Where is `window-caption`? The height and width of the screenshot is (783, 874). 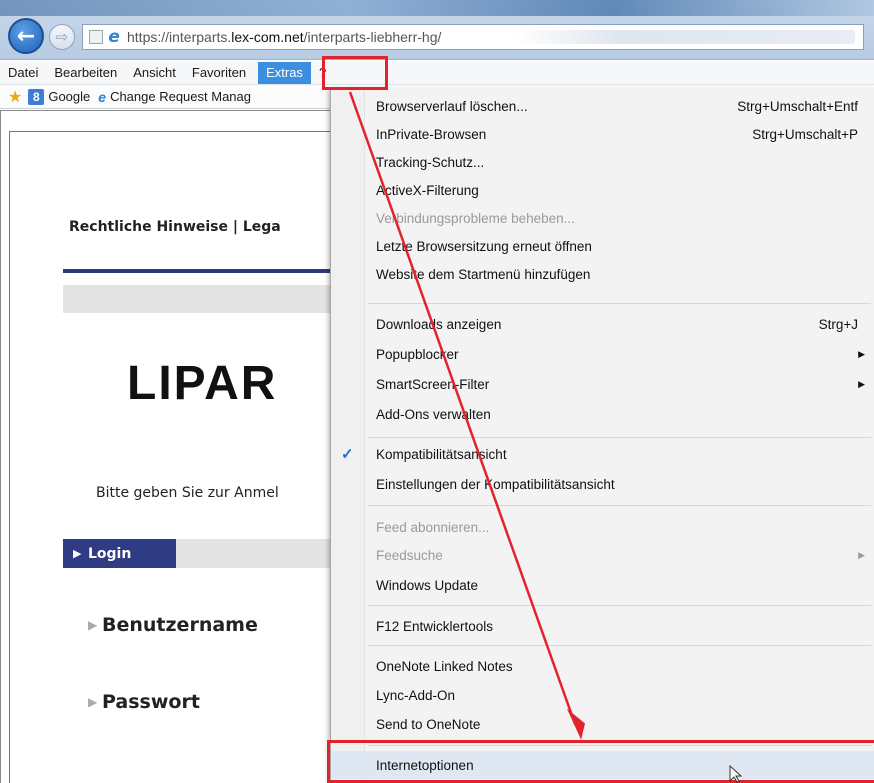 window-caption is located at coordinates (437, 8).